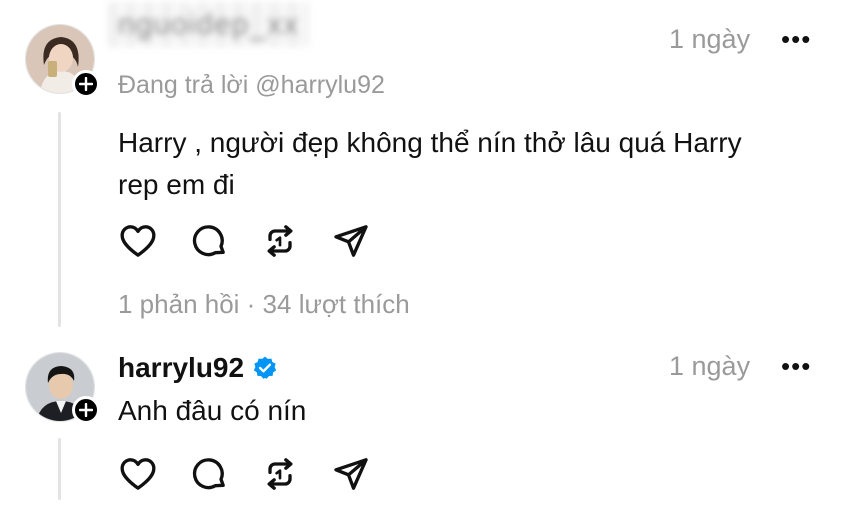 The width and height of the screenshot is (843, 516). Describe the element at coordinates (265, 367) in the screenshot. I see `verified-badge-icon` at that location.